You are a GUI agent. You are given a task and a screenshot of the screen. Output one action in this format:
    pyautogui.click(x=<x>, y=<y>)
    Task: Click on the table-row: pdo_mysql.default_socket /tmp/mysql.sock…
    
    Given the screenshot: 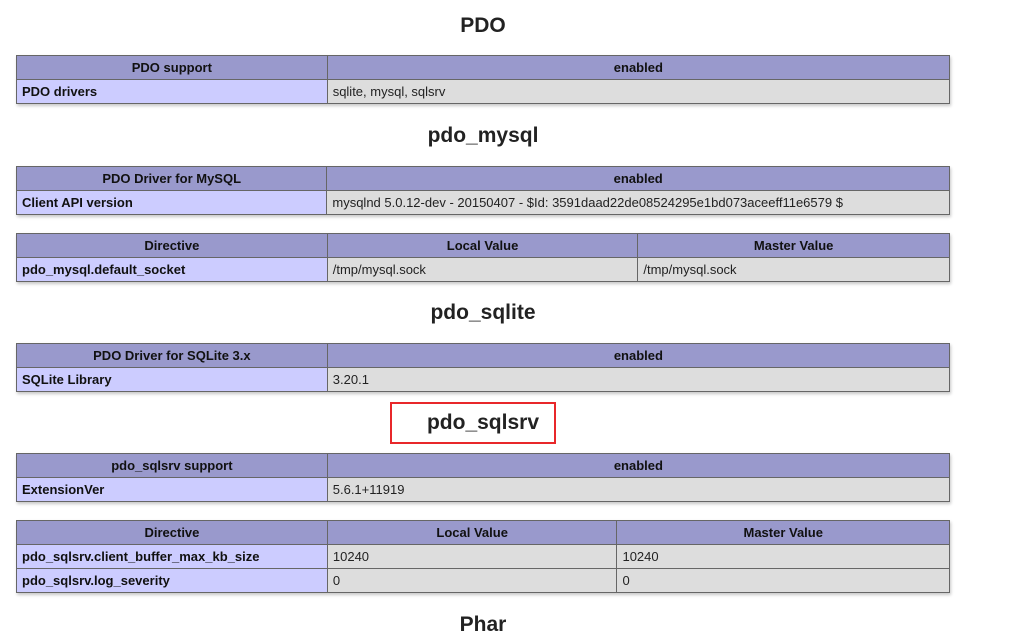 What is the action you would take?
    pyautogui.click(x=483, y=269)
    